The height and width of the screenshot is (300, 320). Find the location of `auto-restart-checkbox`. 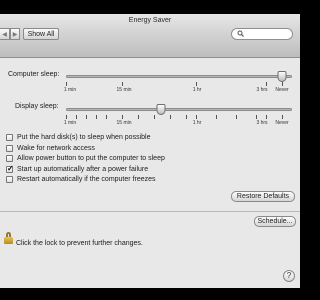

auto-restart-checkbox is located at coordinates (9, 179).